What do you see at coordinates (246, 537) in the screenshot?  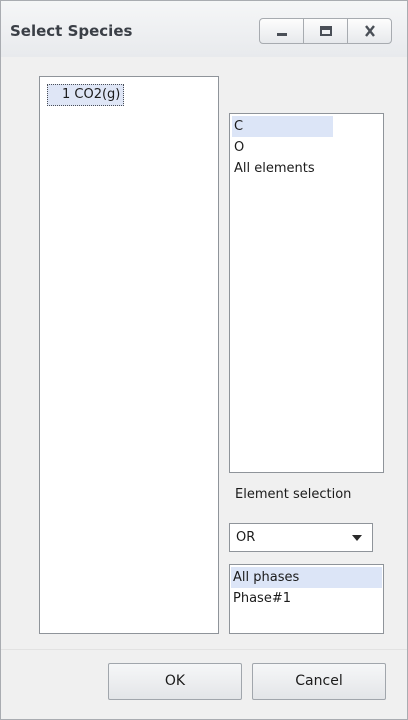 I see `dropdown-value: OR` at bounding box center [246, 537].